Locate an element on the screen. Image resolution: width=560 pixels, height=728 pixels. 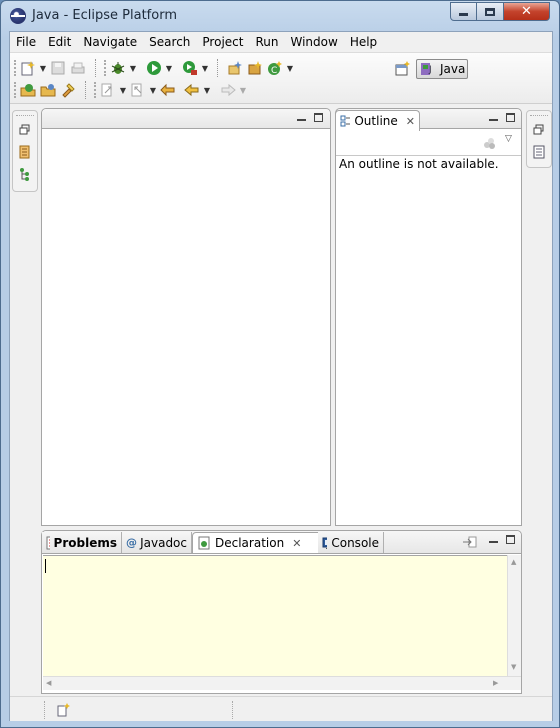
package-explorer-button is located at coordinates (25, 153).